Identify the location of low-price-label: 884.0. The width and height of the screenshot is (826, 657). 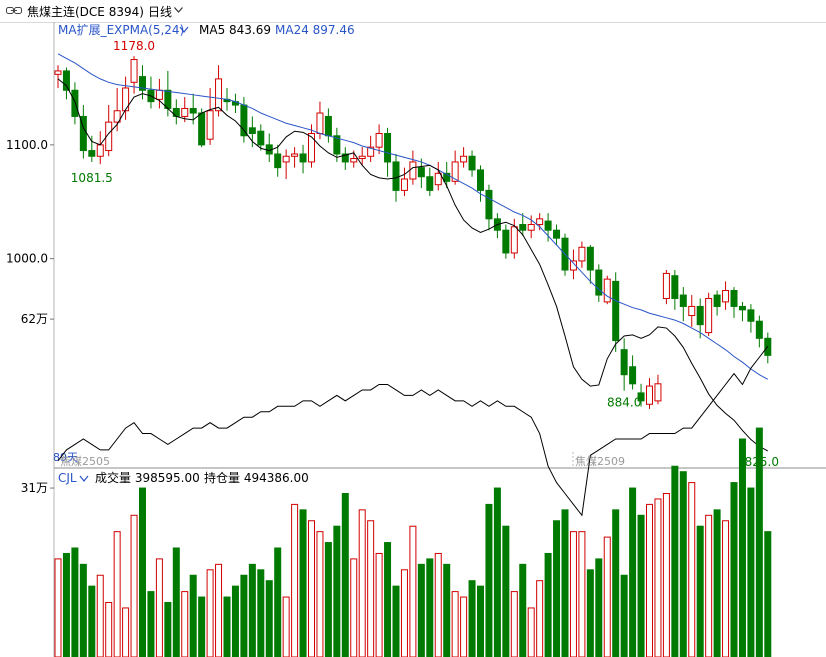
(624, 403).